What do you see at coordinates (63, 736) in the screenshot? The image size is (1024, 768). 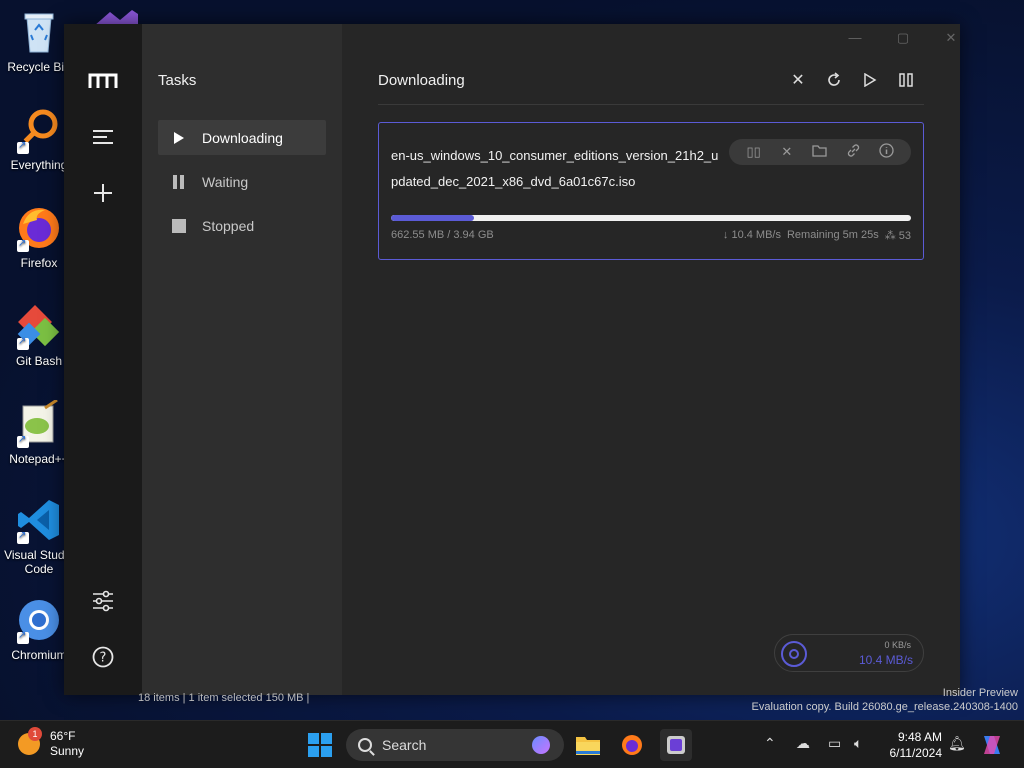 I see `weather-temp: 66°F` at bounding box center [63, 736].